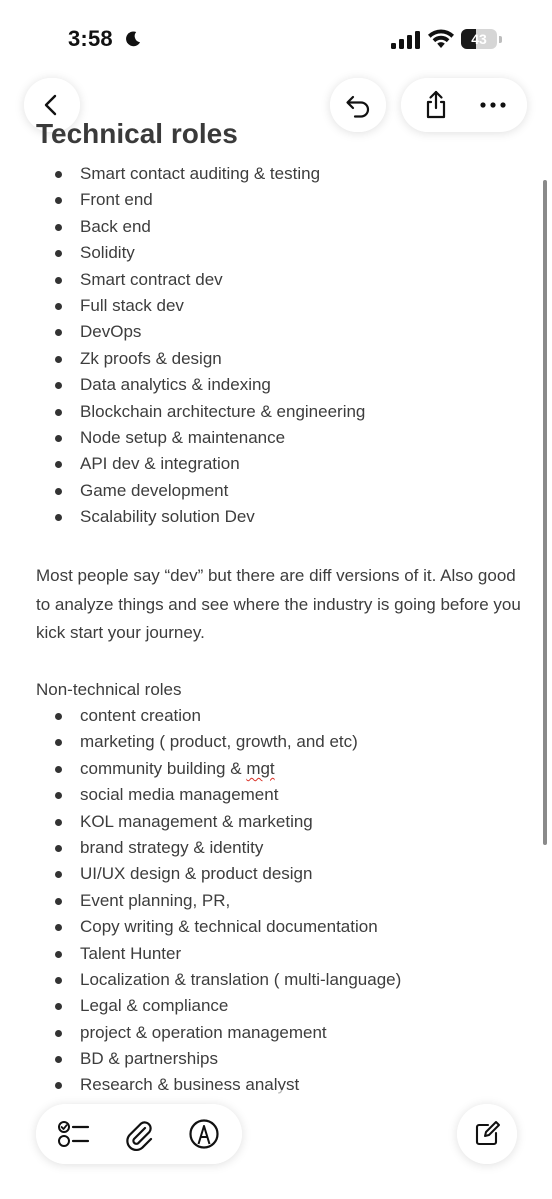 This screenshot has width=552, height=1199. I want to click on paperclip-icon, so click(139, 1134).